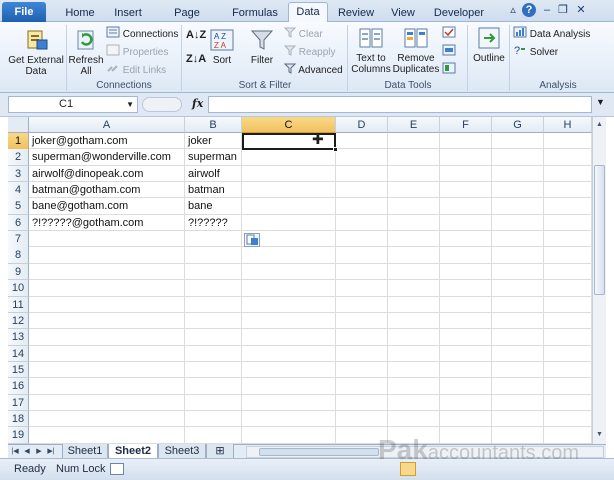 The height and width of the screenshot is (480, 614). I want to click on row-header-8: 8, so click(18, 255).